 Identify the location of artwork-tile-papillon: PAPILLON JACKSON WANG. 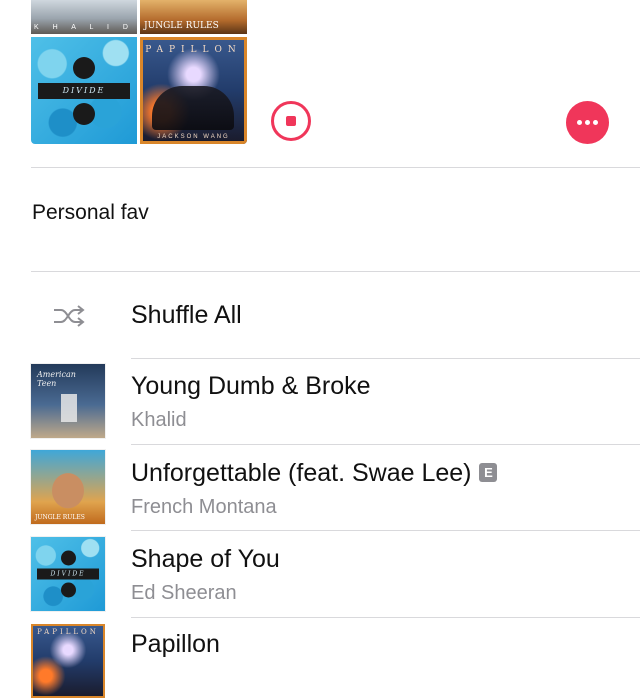
(193, 90).